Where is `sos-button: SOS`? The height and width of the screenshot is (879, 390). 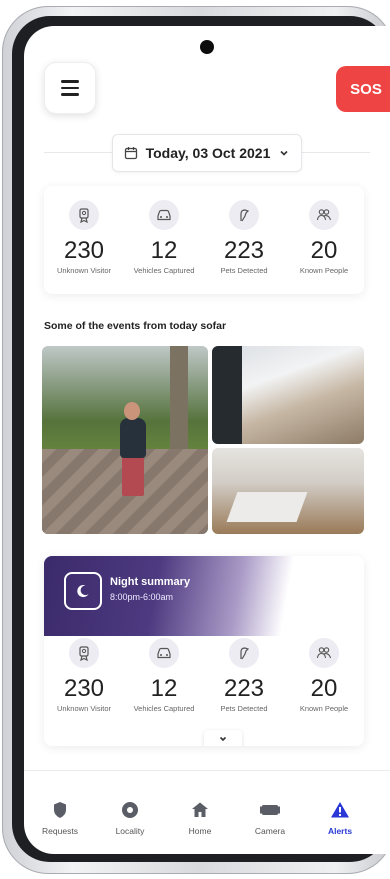
sos-button: SOS is located at coordinates (363, 89).